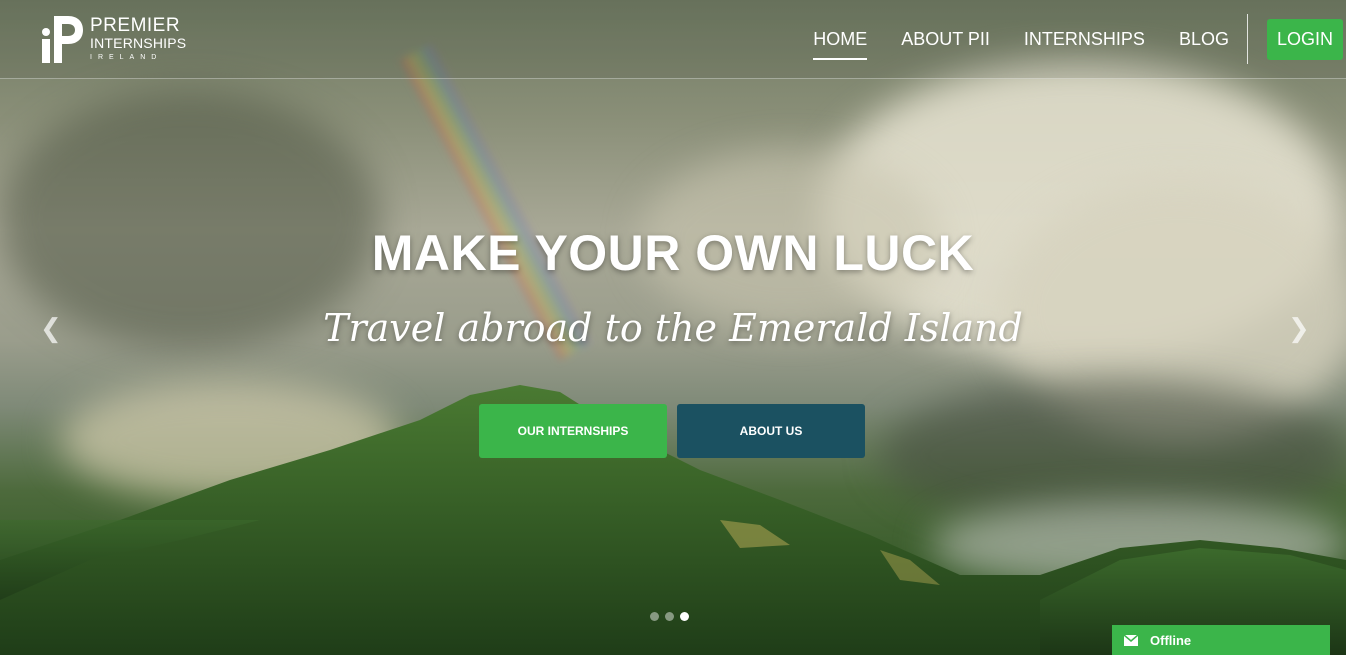  Describe the element at coordinates (945, 39) in the screenshot. I see `nav-about-pii: ABOUT PII` at that location.